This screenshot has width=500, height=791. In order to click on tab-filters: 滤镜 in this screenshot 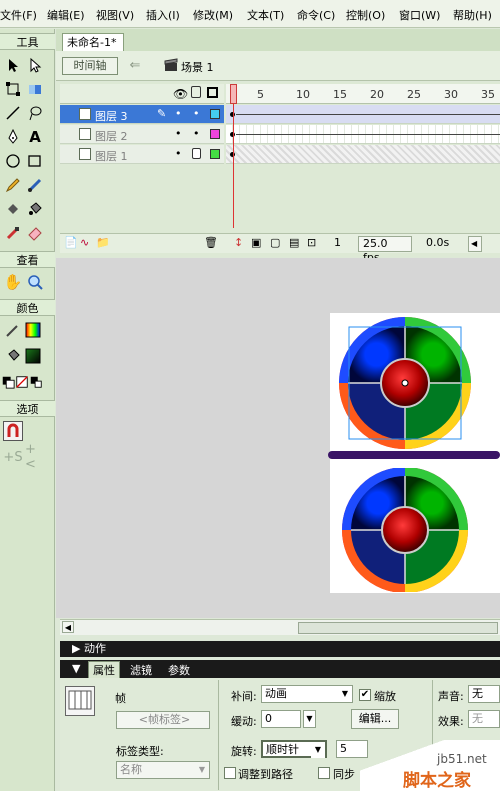, I will do `click(141, 670)`.